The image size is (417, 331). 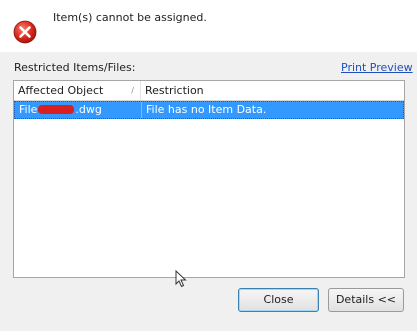 What do you see at coordinates (61, 90) in the screenshot?
I see `column-header-label: Affected Object` at bounding box center [61, 90].